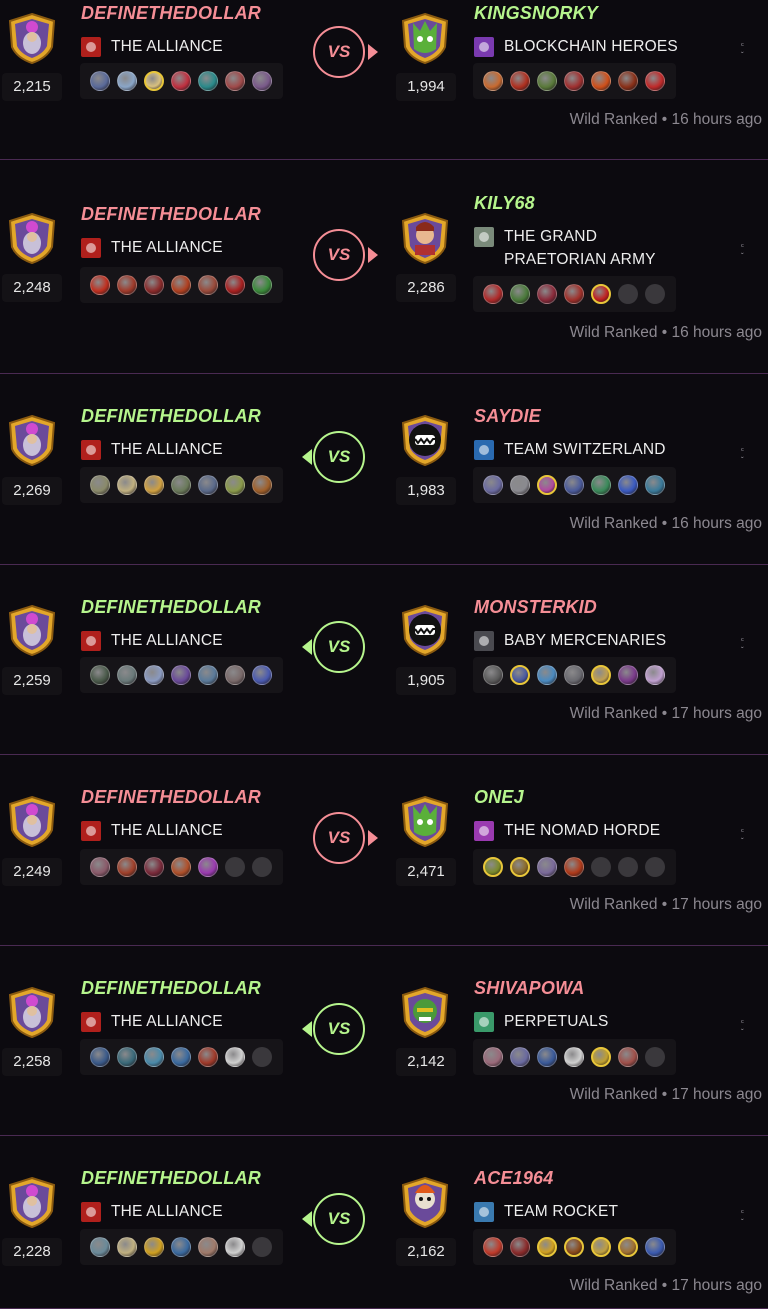 This screenshot has width=768, height=1309. Describe the element at coordinates (536, 13) in the screenshot. I see `player-name: KINGSNORKY` at that location.